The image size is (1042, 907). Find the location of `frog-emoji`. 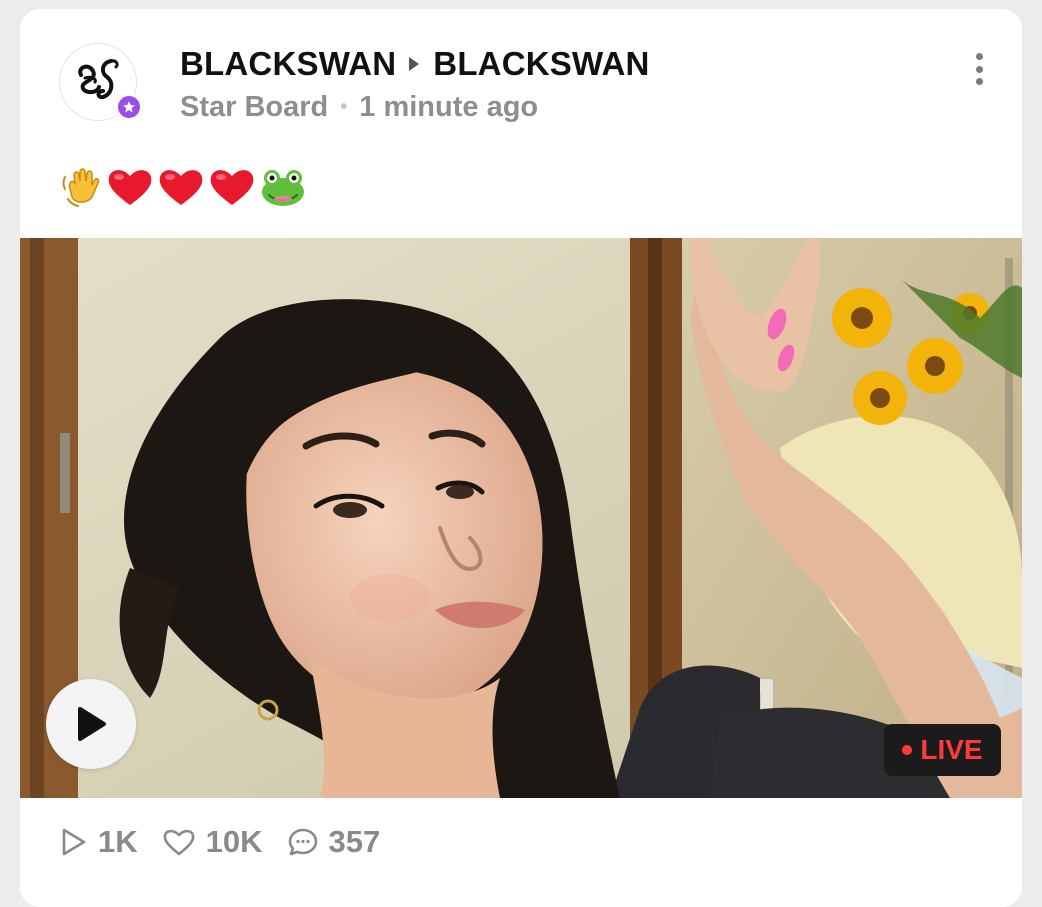

frog-emoji is located at coordinates (283, 188).